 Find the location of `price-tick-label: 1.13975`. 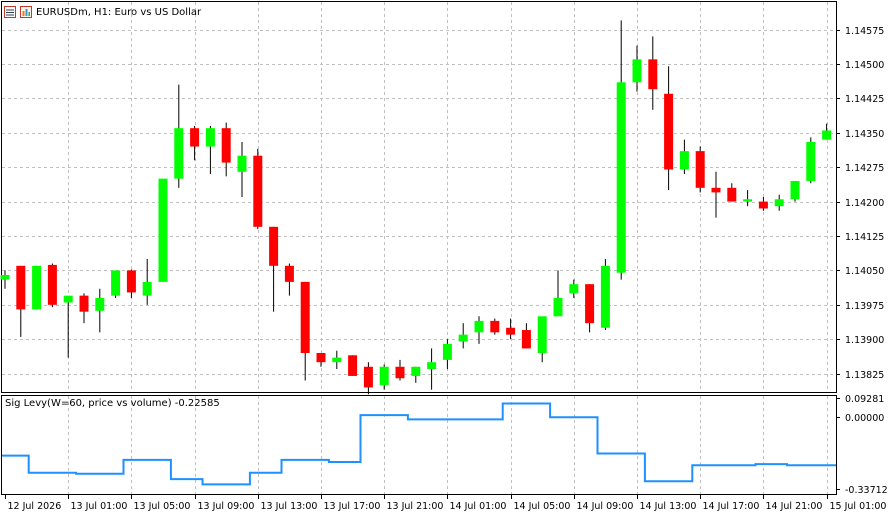

price-tick-label: 1.13975 is located at coordinates (864, 306).